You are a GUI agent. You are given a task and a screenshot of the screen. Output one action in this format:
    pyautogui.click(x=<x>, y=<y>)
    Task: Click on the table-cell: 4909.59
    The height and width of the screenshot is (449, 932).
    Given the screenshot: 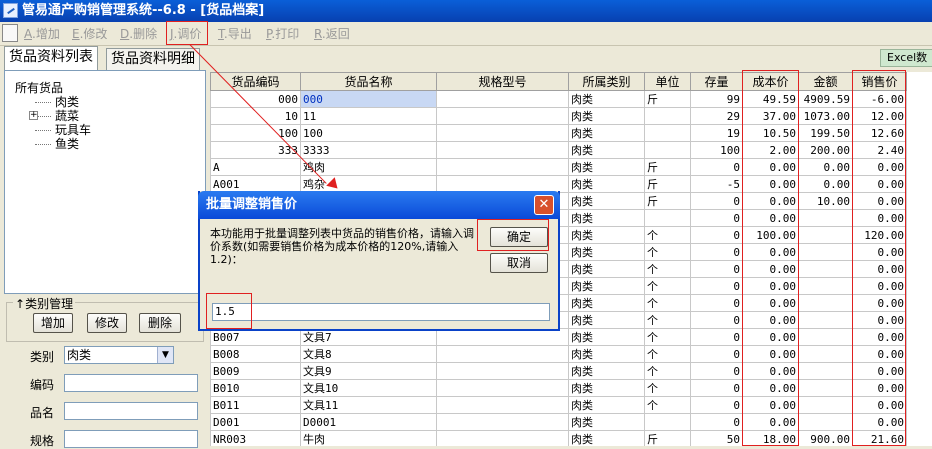 What is the action you would take?
    pyautogui.click(x=825, y=99)
    